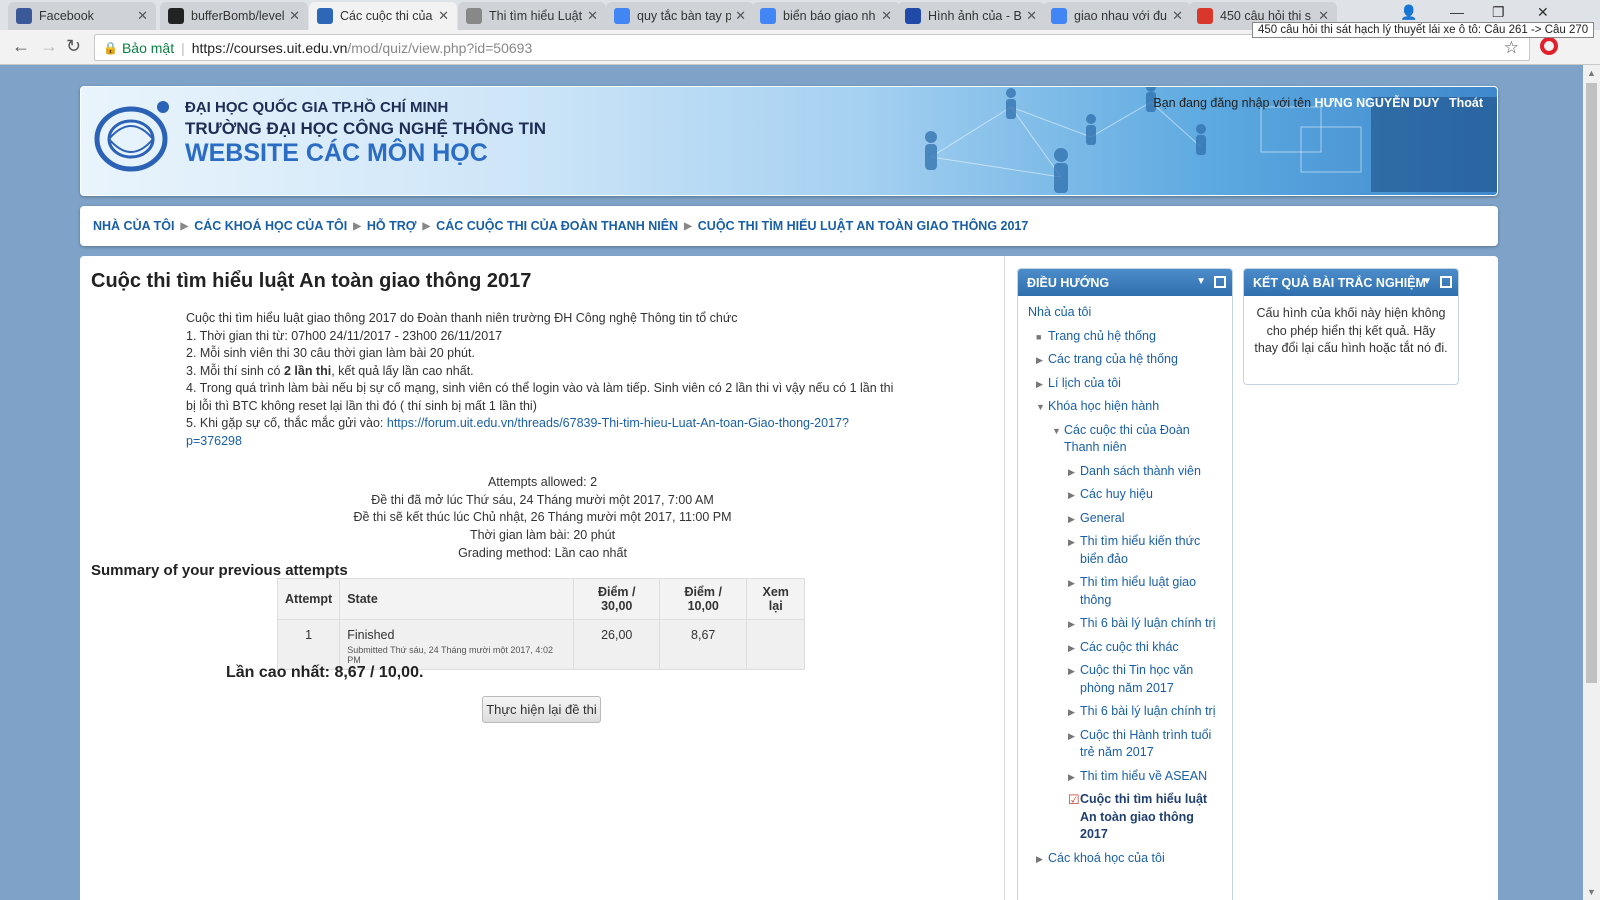 This screenshot has height=900, width=1600. I want to click on close-window-icon: ✕, so click(1543, 12).